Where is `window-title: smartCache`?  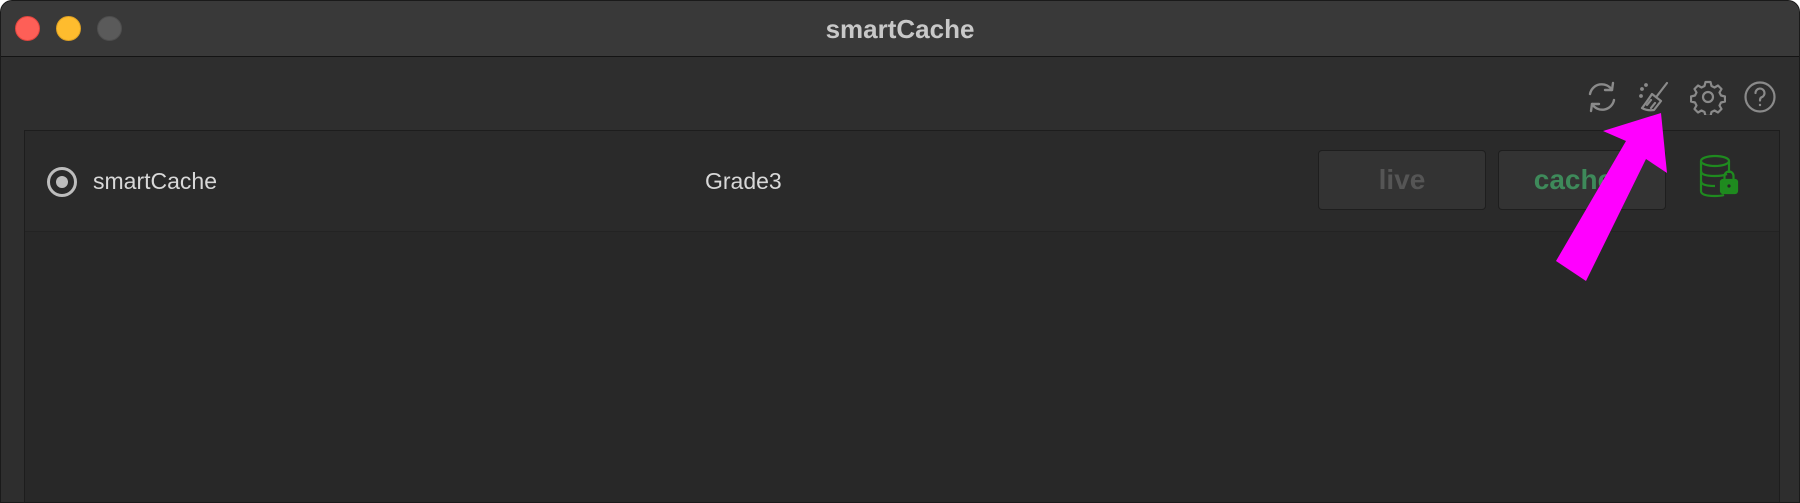
window-title: smartCache is located at coordinates (900, 29).